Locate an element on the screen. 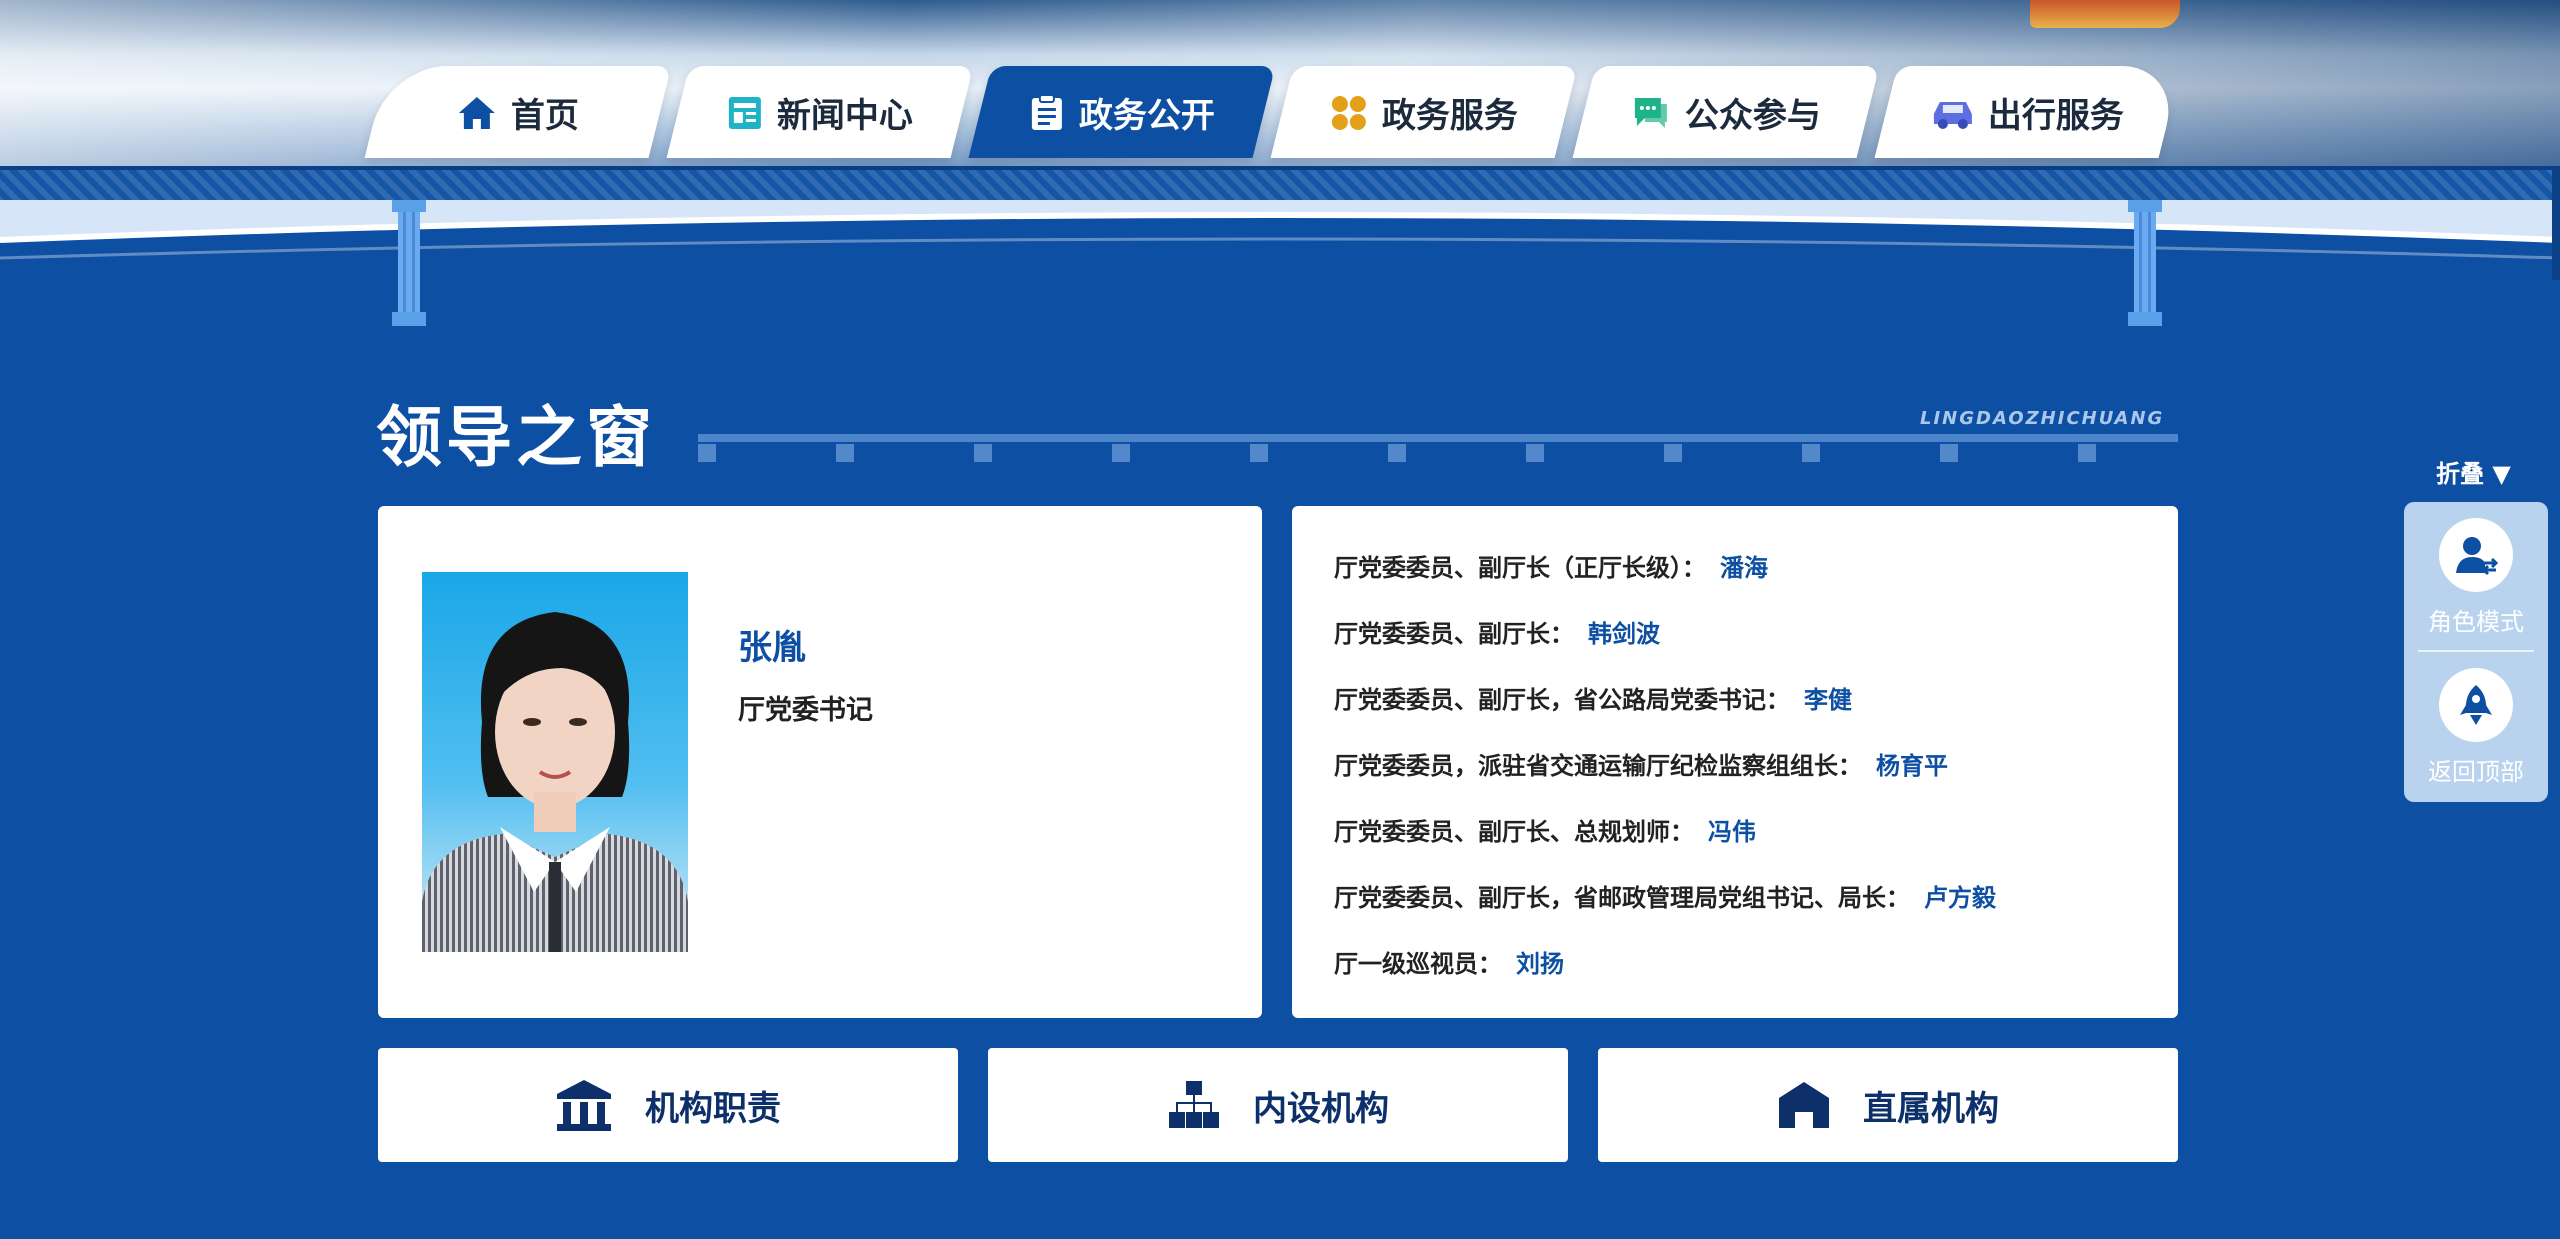 The height and width of the screenshot is (1239, 2560). list-item: 厅党委委员、副厅长，省公路局党委书记： 李健 is located at coordinates (1665, 713).